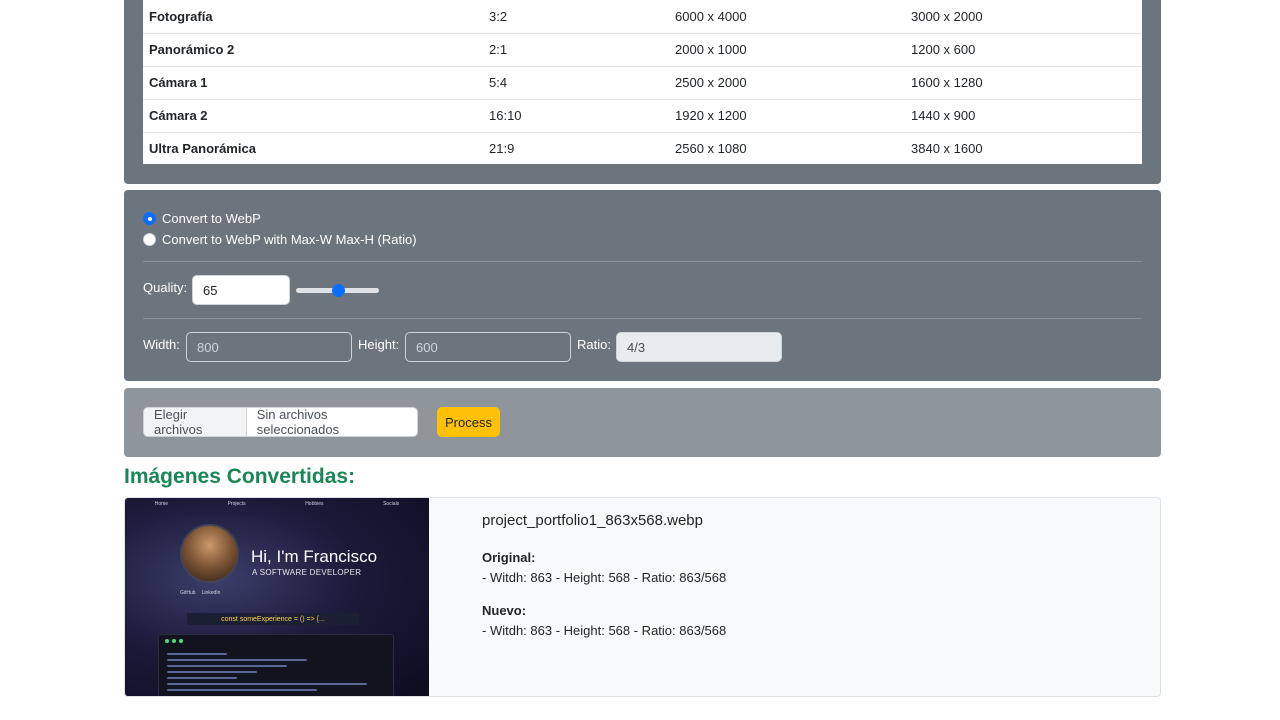  What do you see at coordinates (313, 116) in the screenshot?
I see `table-cell: Cámara 2` at bounding box center [313, 116].